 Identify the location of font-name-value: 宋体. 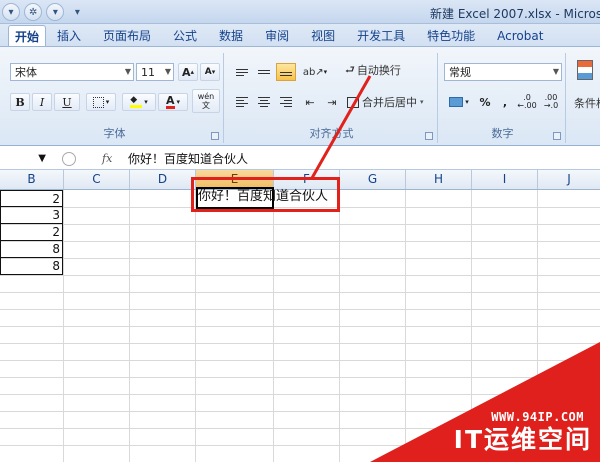
(26, 72).